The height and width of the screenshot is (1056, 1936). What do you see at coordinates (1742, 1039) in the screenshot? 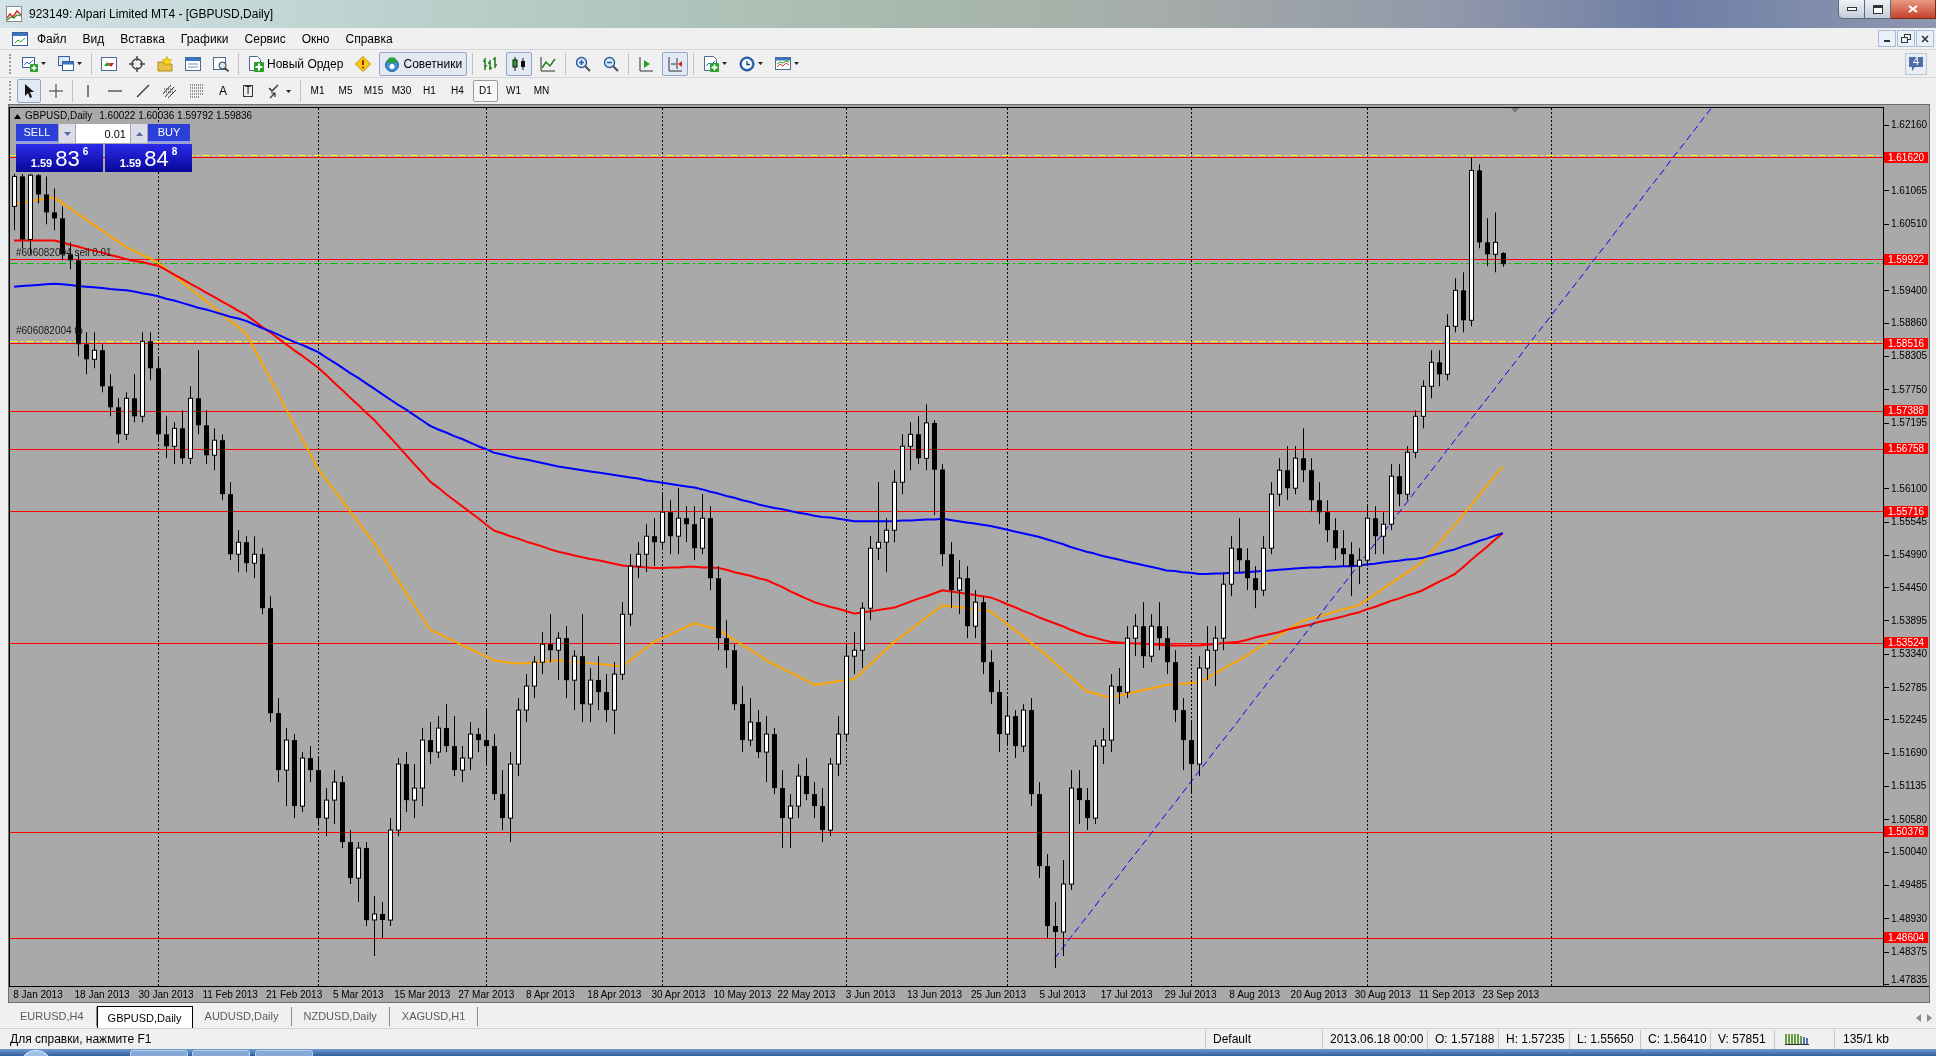
I see `status-volume: V: 57851` at bounding box center [1742, 1039].